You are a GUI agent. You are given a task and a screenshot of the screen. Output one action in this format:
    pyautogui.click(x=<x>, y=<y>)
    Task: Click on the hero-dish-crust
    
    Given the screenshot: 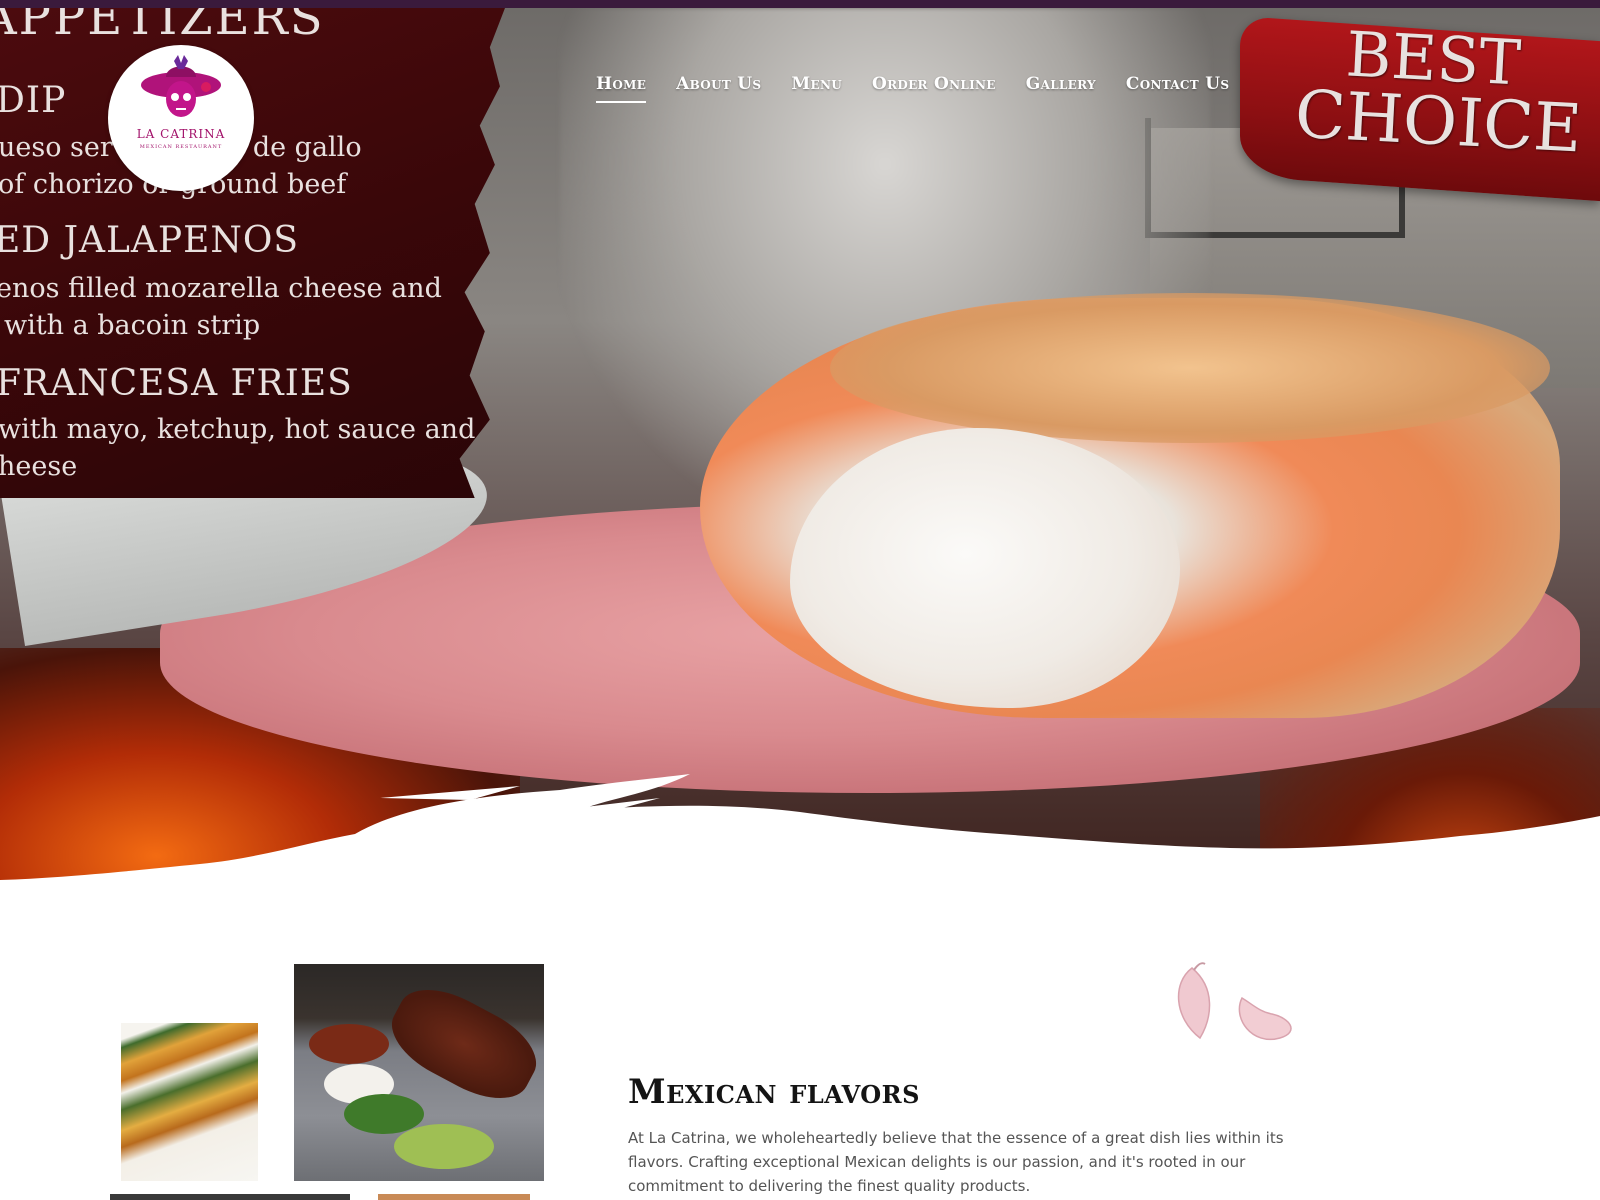 What is the action you would take?
    pyautogui.click(x=1190, y=368)
    